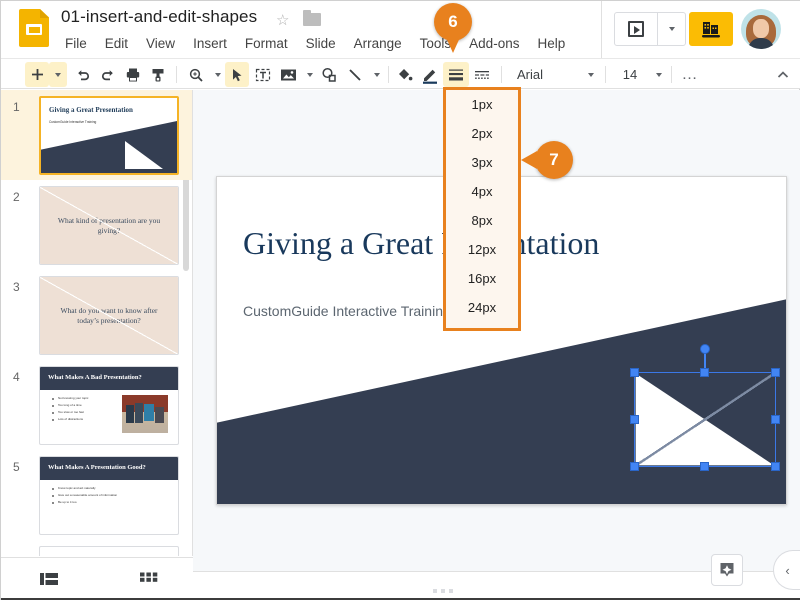 Image resolution: width=800 pixels, height=600 pixels. I want to click on slide-number: 1, so click(16, 107).